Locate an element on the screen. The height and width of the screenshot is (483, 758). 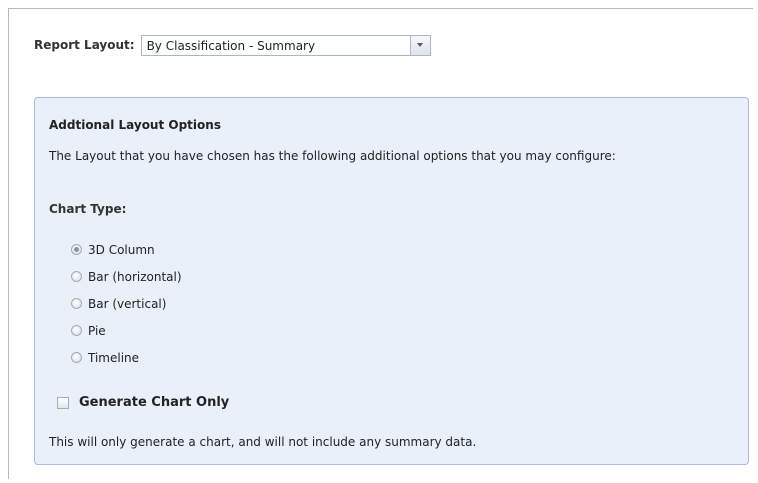
generate-chart-only-row: Generate Chart Only is located at coordinates (143, 402).